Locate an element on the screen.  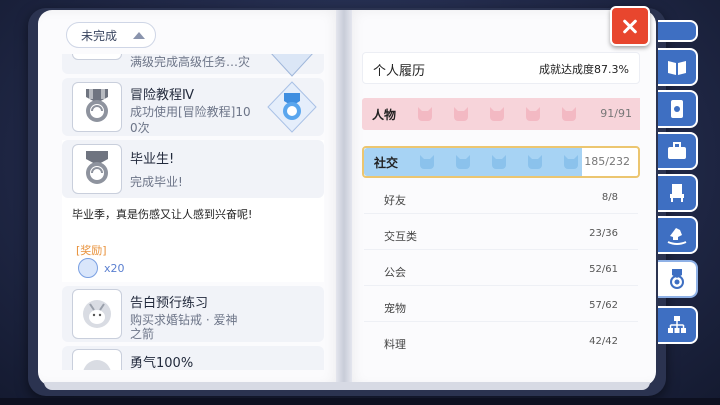
social-sub-row: 料理 42/42 is located at coordinates (501, 343).